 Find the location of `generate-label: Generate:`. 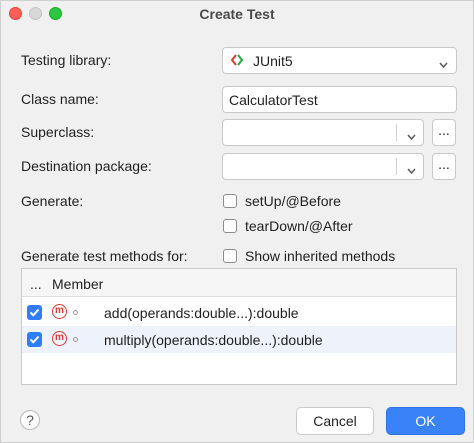

generate-label: Generate: is located at coordinates (52, 201).